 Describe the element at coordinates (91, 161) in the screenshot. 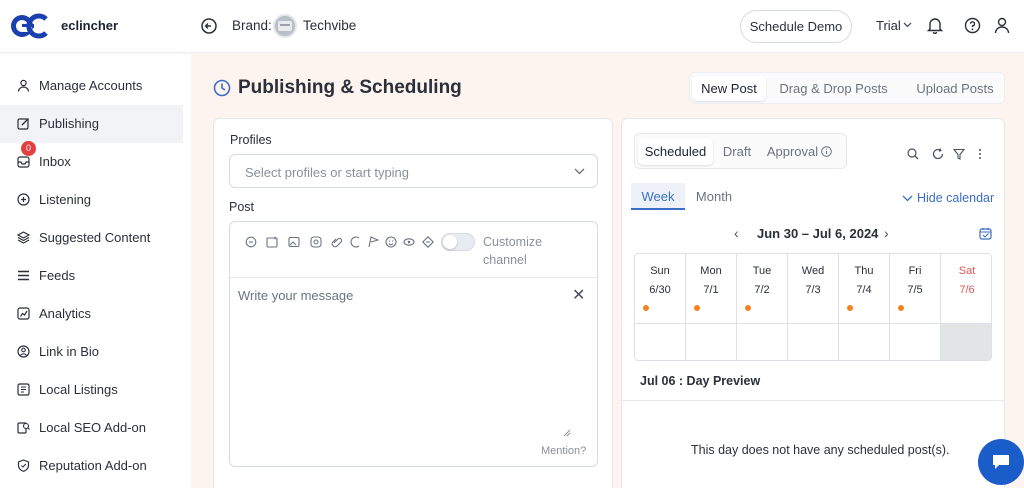

I see `sidebar-item-inbox: 0 Inbox` at that location.